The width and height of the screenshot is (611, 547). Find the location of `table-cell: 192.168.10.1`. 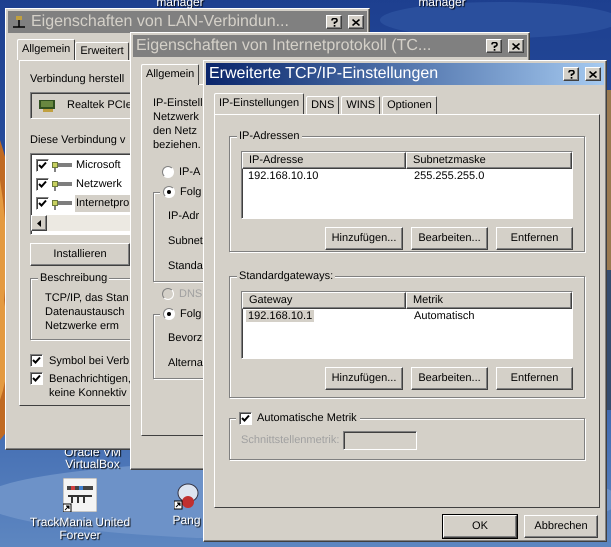

table-cell: 192.168.10.1 is located at coordinates (280, 316).